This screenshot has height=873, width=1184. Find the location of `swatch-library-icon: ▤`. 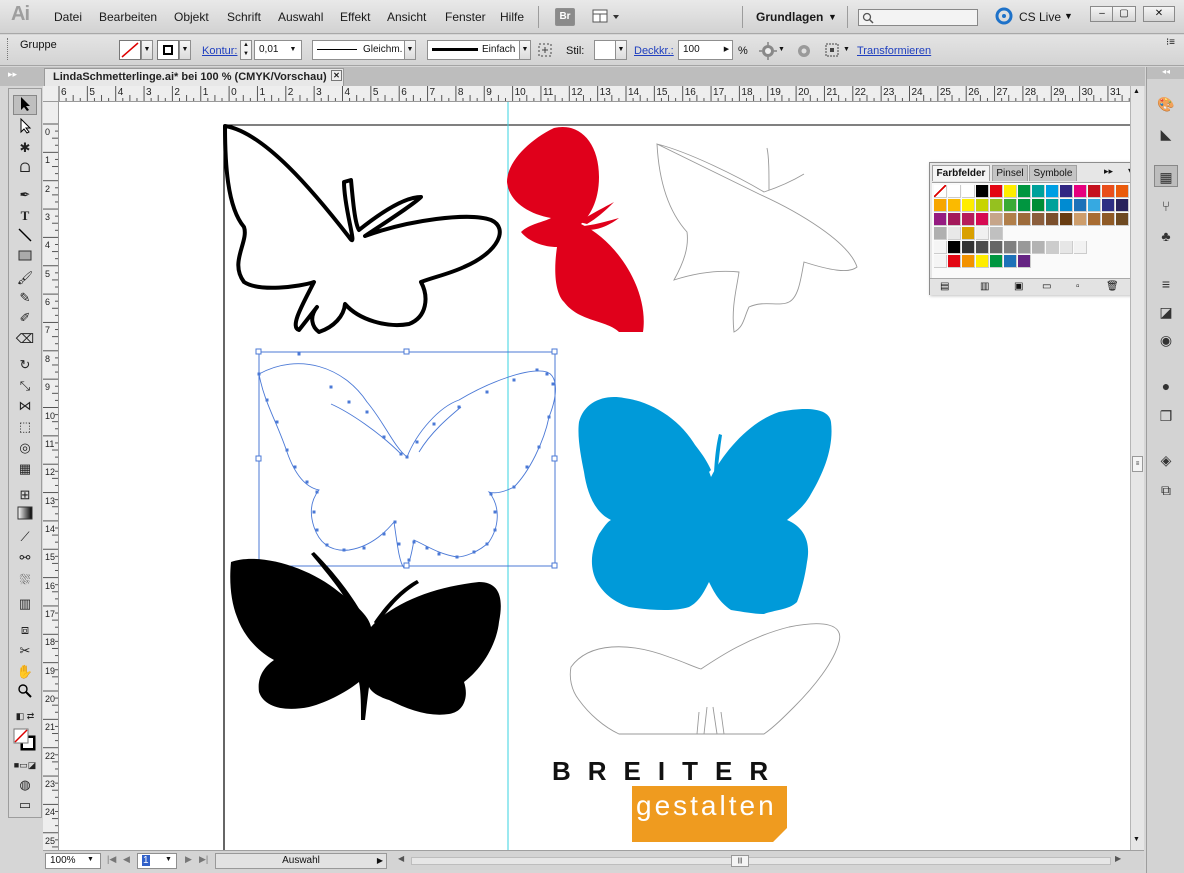

swatch-library-icon: ▤ is located at coordinates (944, 286).